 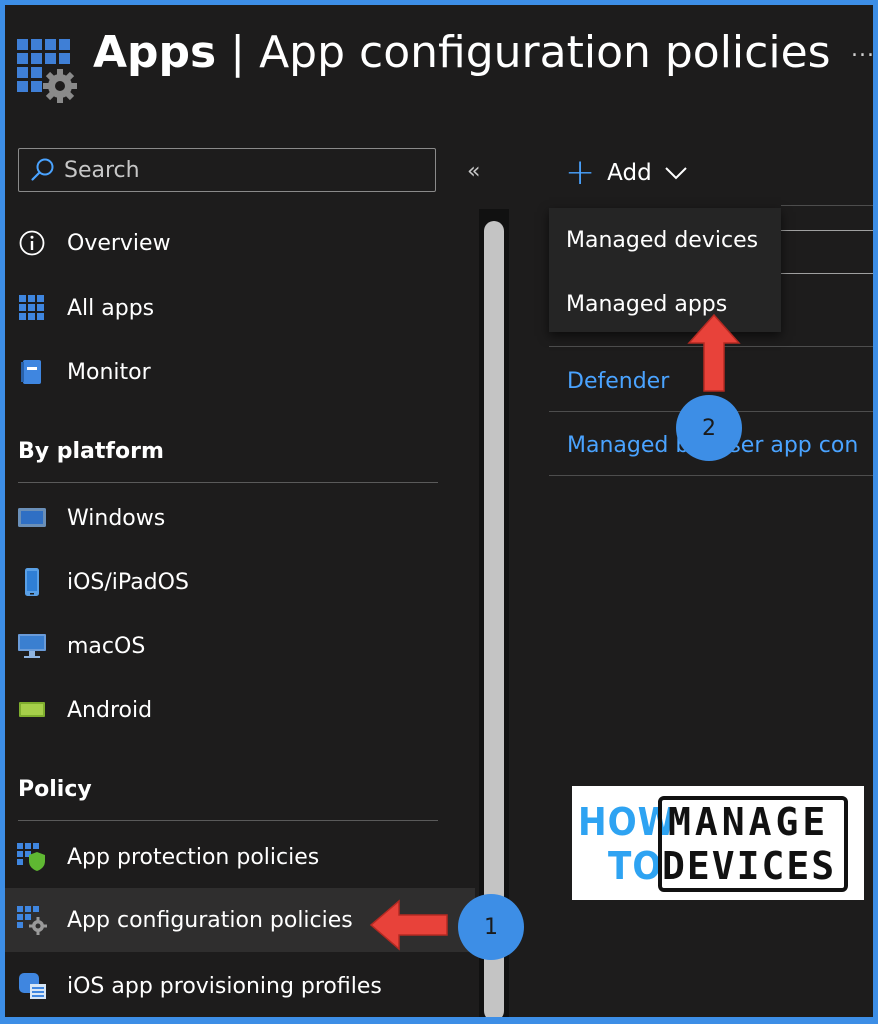 I want to click on sidebar-item-label: iOS/iPadOS, so click(x=128, y=582).